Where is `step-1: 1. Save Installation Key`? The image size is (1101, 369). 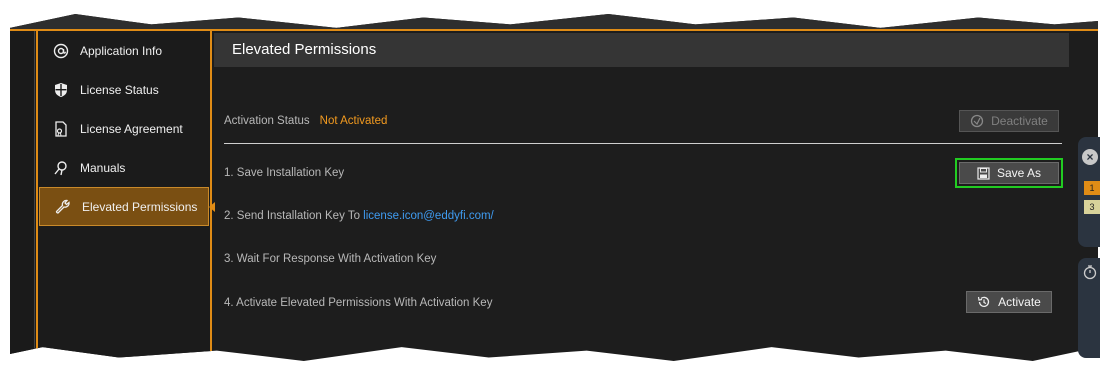
step-1: 1. Save Installation Key is located at coordinates (284, 173).